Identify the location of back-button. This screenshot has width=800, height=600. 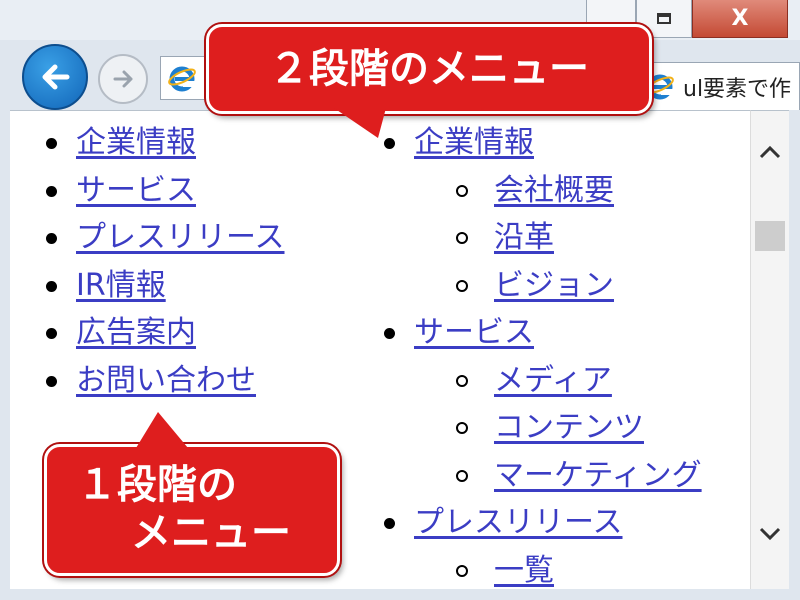
(55, 77).